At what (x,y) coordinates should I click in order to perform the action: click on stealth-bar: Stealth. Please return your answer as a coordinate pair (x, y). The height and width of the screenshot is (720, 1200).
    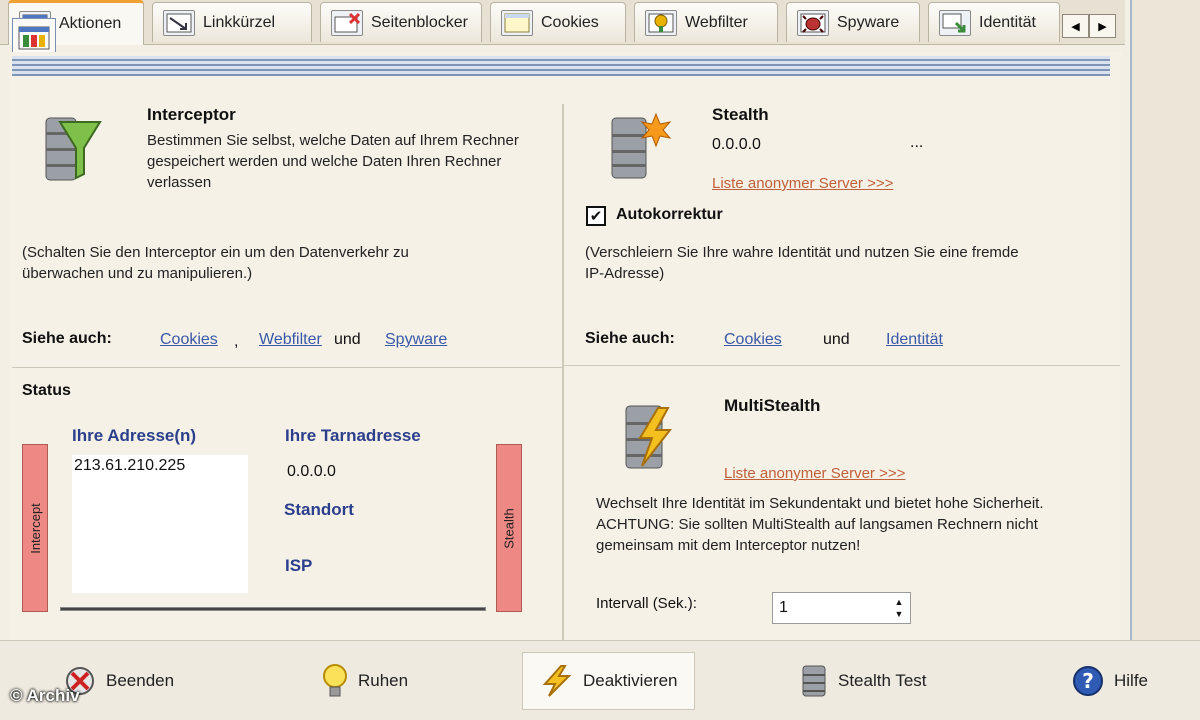
    Looking at the image, I should click on (509, 528).